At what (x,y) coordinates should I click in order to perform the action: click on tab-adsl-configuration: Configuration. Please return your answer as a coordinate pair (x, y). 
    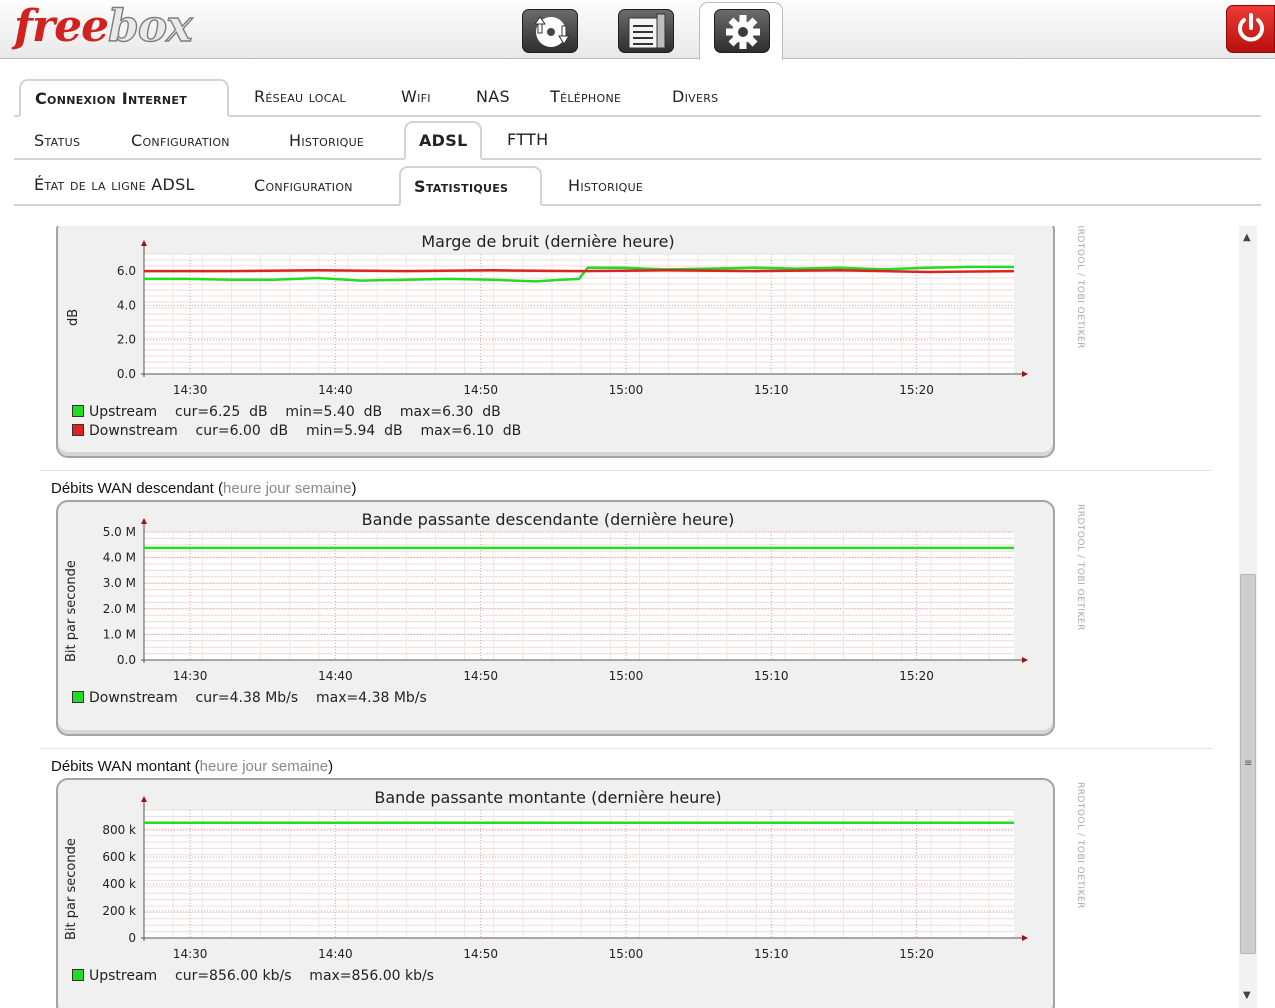
    Looking at the image, I should click on (303, 185).